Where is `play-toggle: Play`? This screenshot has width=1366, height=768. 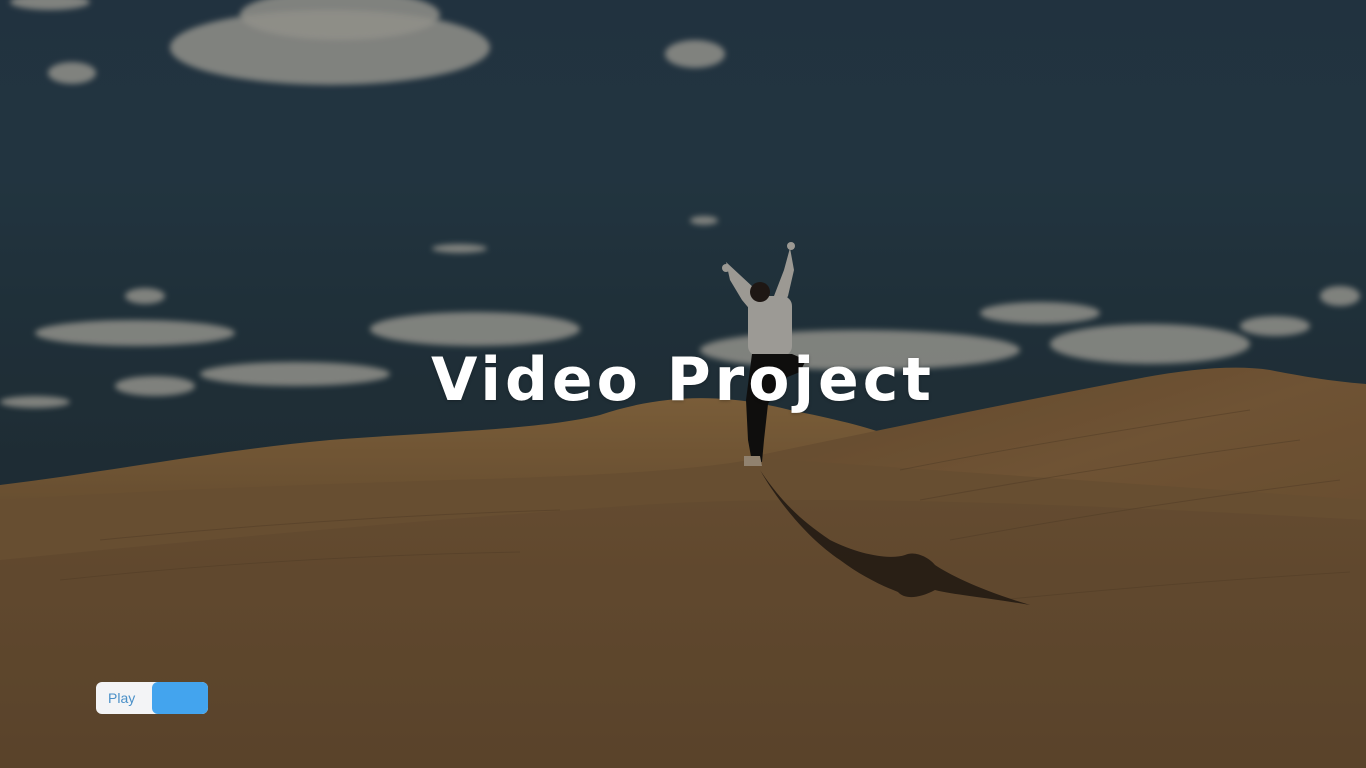
play-toggle: Play is located at coordinates (152, 698).